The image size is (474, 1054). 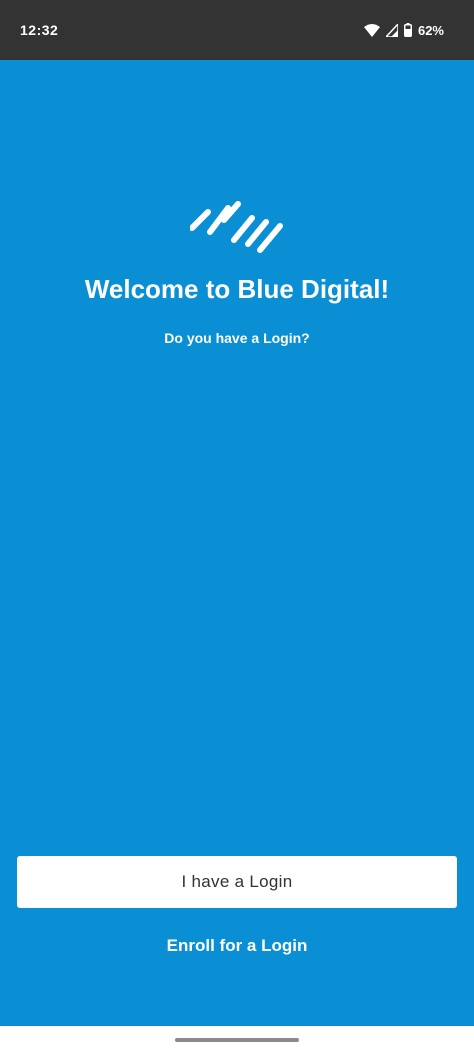 What do you see at coordinates (237, 227) in the screenshot?
I see `blue-digital-logo-icon` at bounding box center [237, 227].